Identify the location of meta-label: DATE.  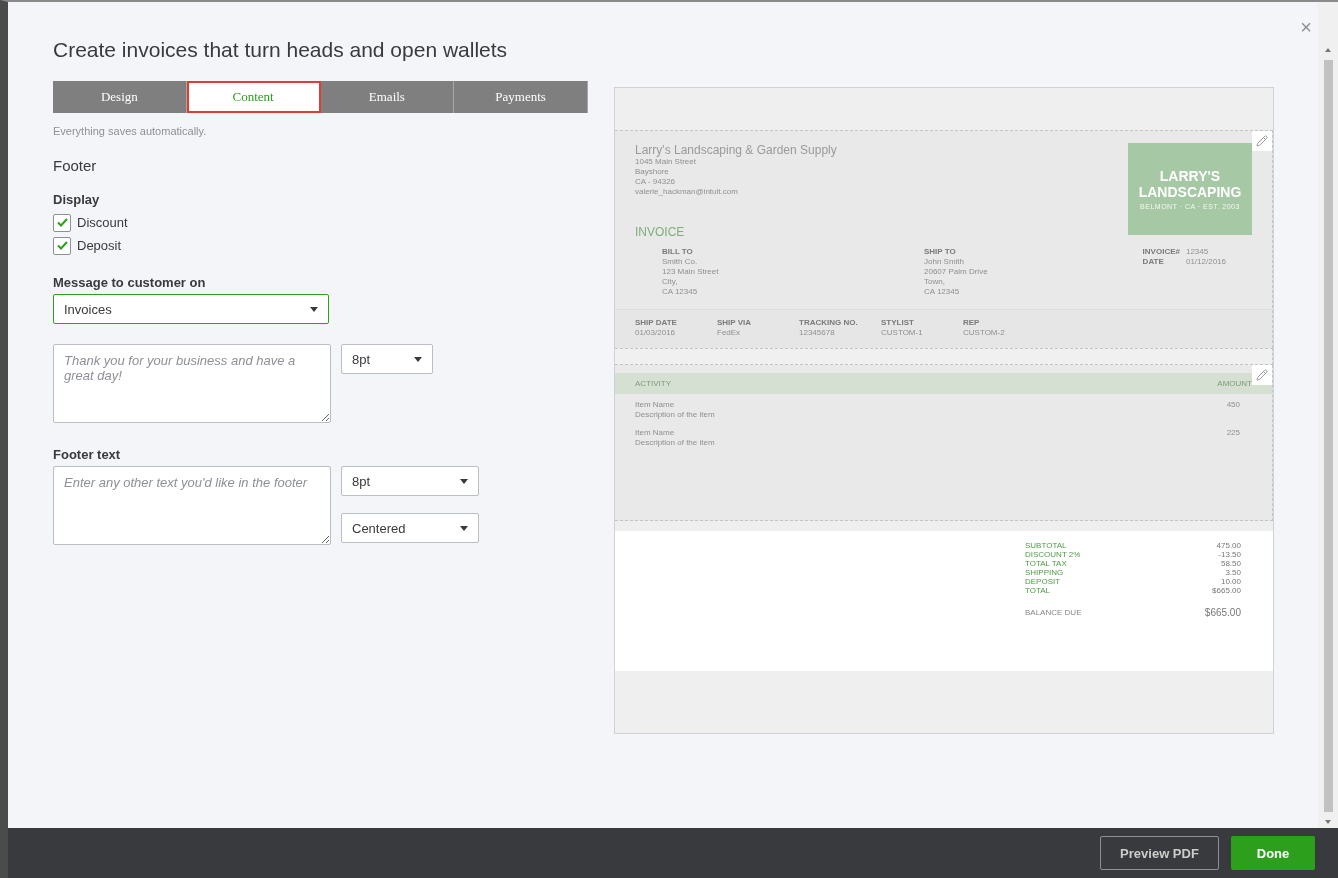
(1153, 262).